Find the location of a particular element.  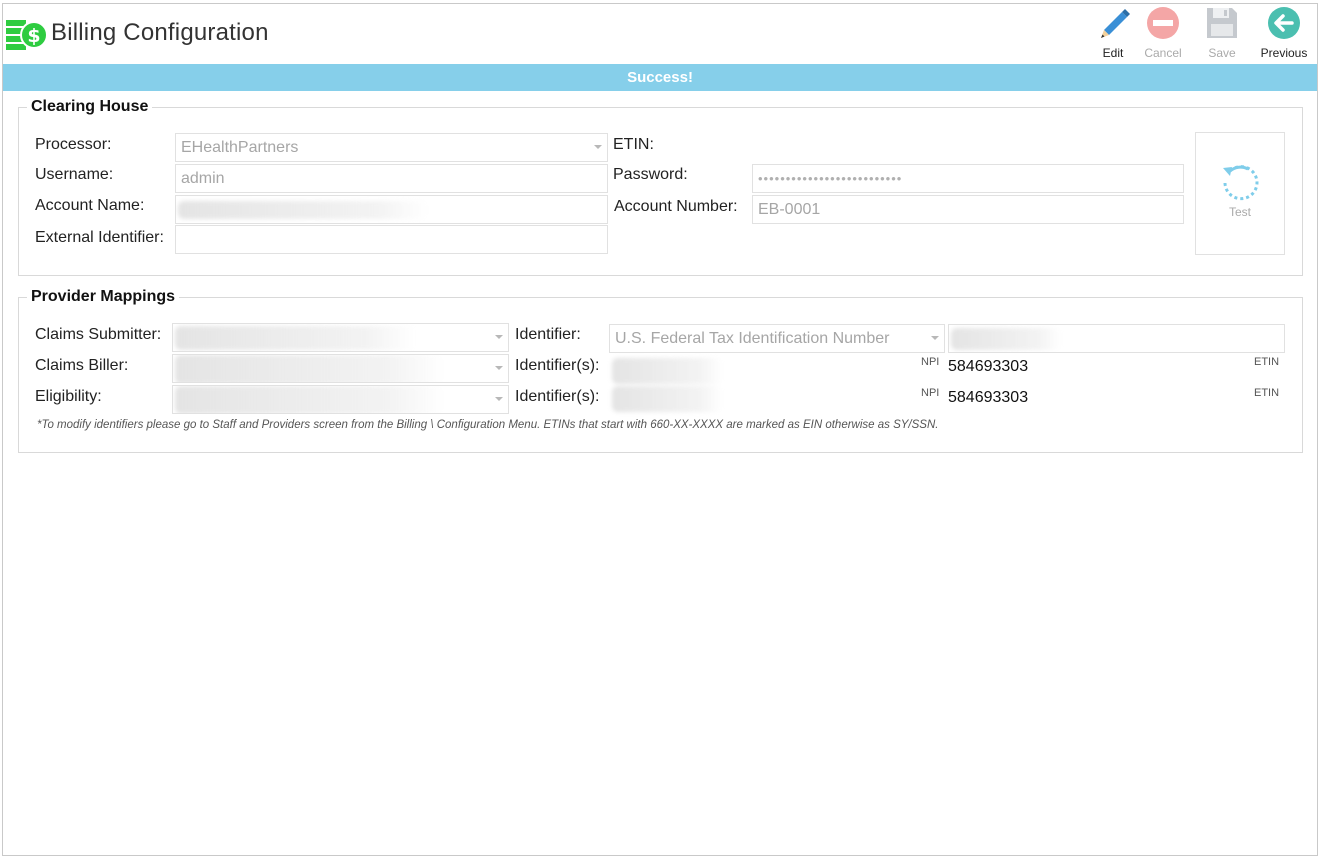

billing-app-icon: $ is located at coordinates (27, 33).